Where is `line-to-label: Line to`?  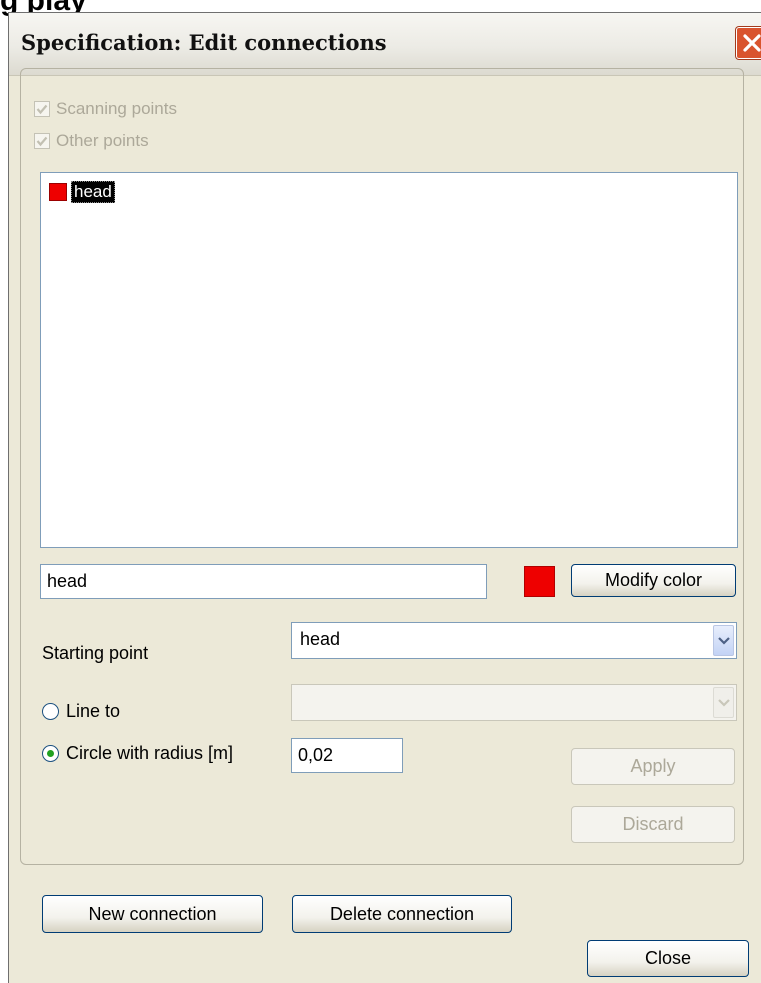
line-to-label: Line to is located at coordinates (93, 711).